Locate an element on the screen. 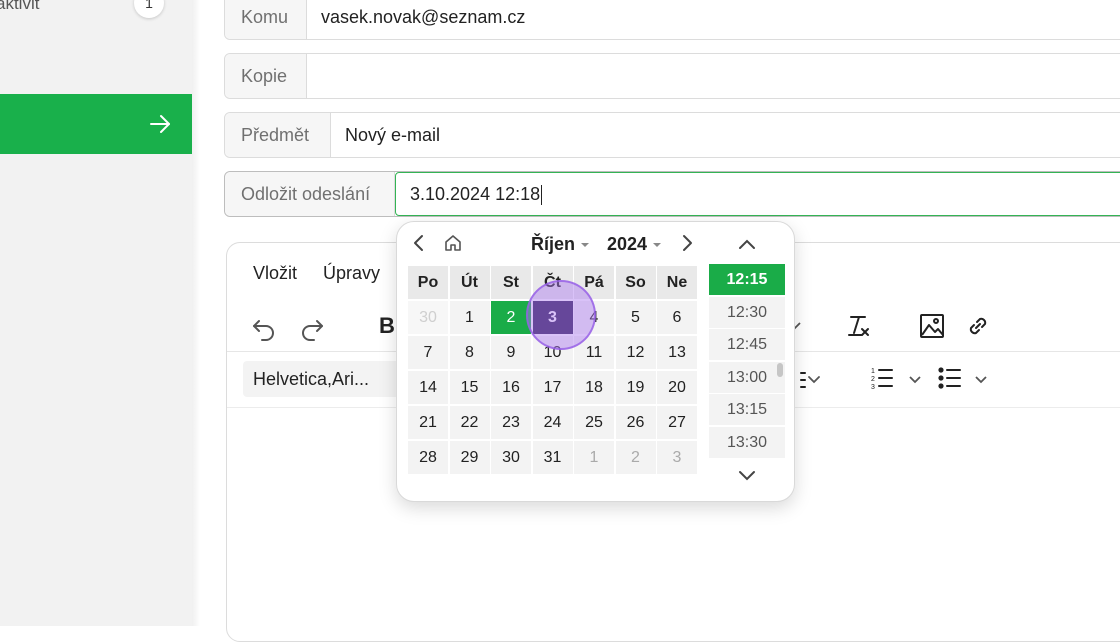 The image size is (1120, 642). delay-row: Odložit odeslání 3.10.2024 12:18 is located at coordinates (672, 194).